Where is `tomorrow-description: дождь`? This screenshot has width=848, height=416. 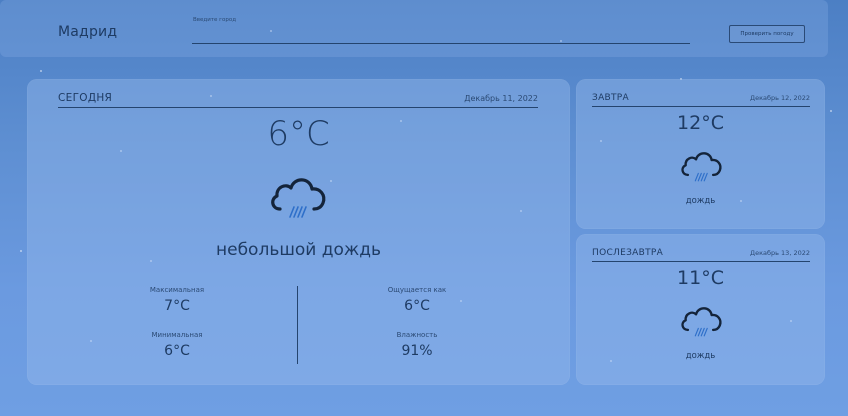 tomorrow-description: дождь is located at coordinates (700, 201).